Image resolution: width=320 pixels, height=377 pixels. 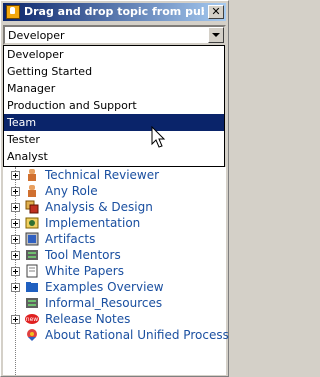 I want to click on tree-item: About Rational Unified Process, so click(x=116, y=335).